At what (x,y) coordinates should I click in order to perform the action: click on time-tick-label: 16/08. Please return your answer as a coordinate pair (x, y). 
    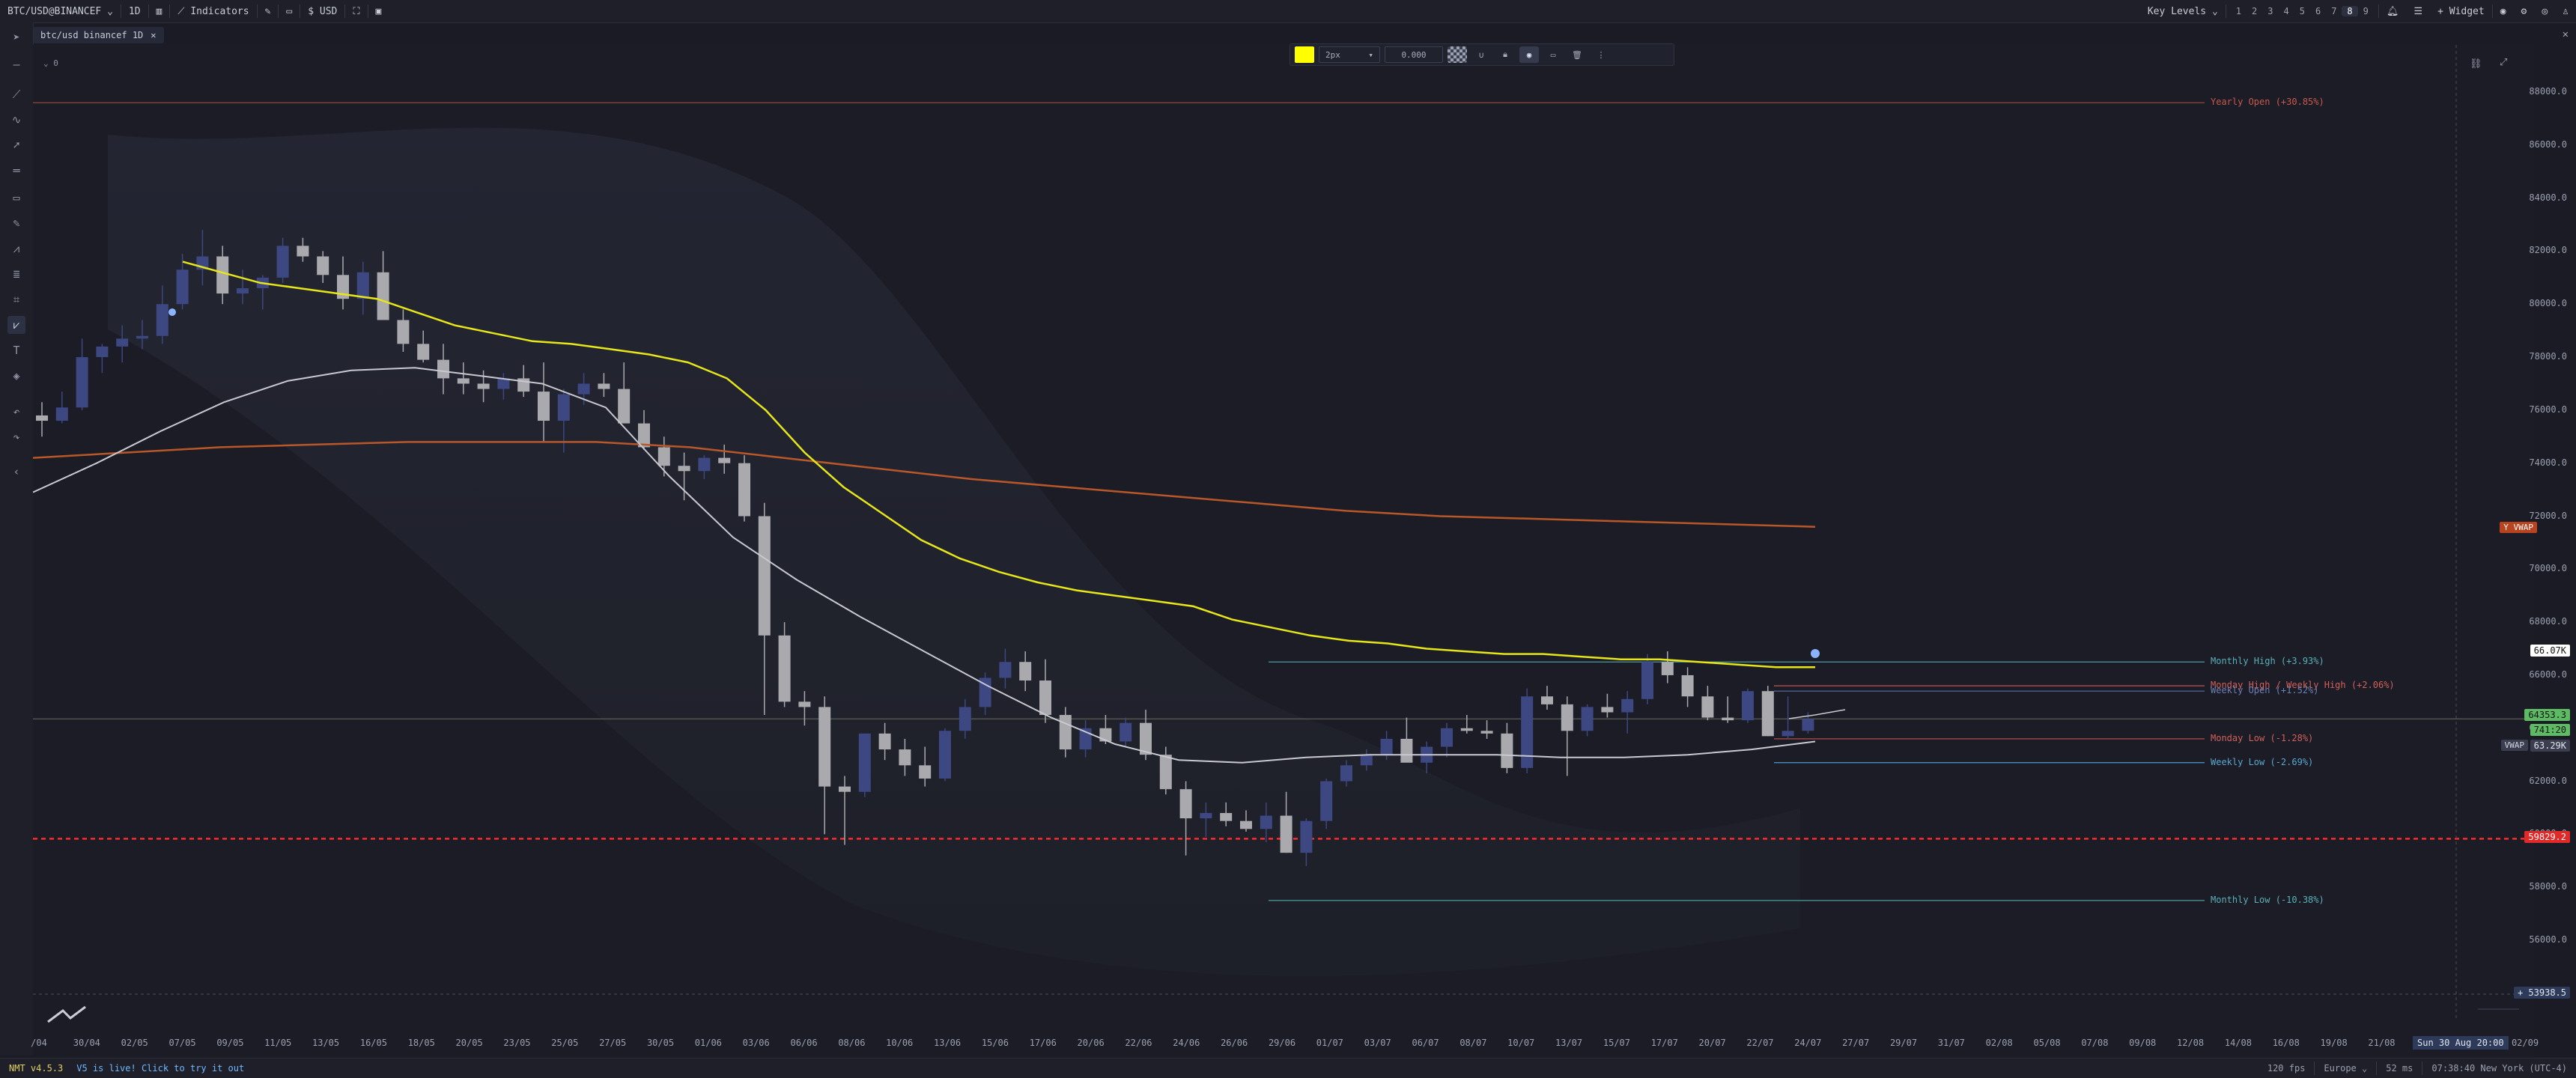
    Looking at the image, I should click on (2286, 1043).